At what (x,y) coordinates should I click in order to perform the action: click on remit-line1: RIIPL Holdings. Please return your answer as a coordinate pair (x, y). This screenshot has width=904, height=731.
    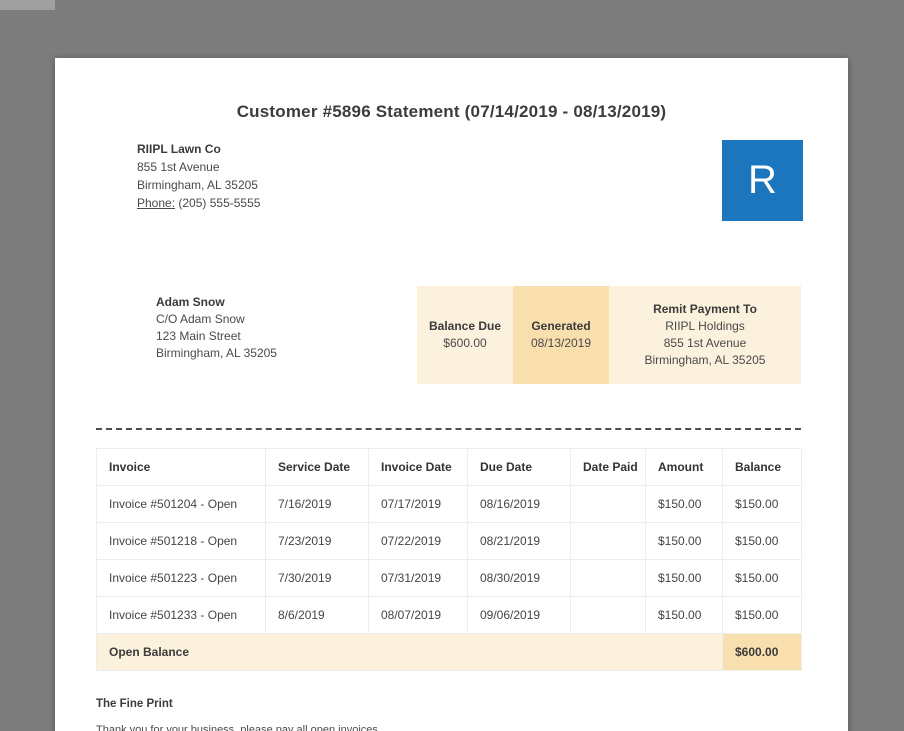
    Looking at the image, I should click on (705, 326).